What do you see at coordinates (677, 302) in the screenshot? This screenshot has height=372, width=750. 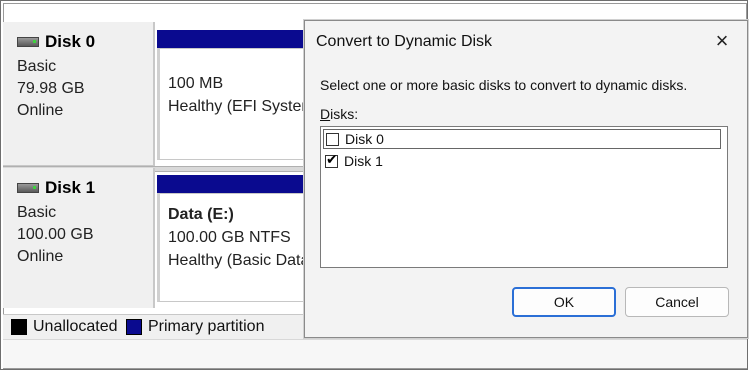 I see `cancel-button: Cancel` at bounding box center [677, 302].